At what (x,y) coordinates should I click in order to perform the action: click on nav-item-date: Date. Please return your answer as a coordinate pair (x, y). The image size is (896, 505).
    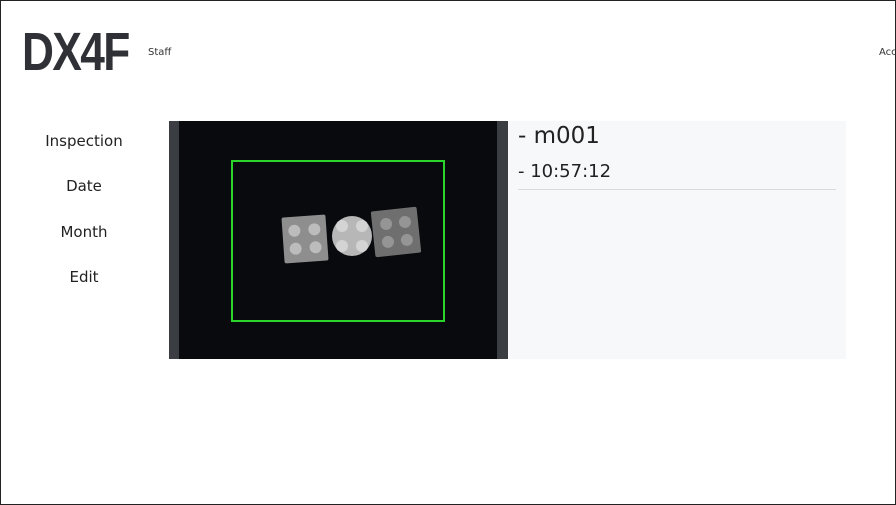
    Looking at the image, I should click on (84, 186).